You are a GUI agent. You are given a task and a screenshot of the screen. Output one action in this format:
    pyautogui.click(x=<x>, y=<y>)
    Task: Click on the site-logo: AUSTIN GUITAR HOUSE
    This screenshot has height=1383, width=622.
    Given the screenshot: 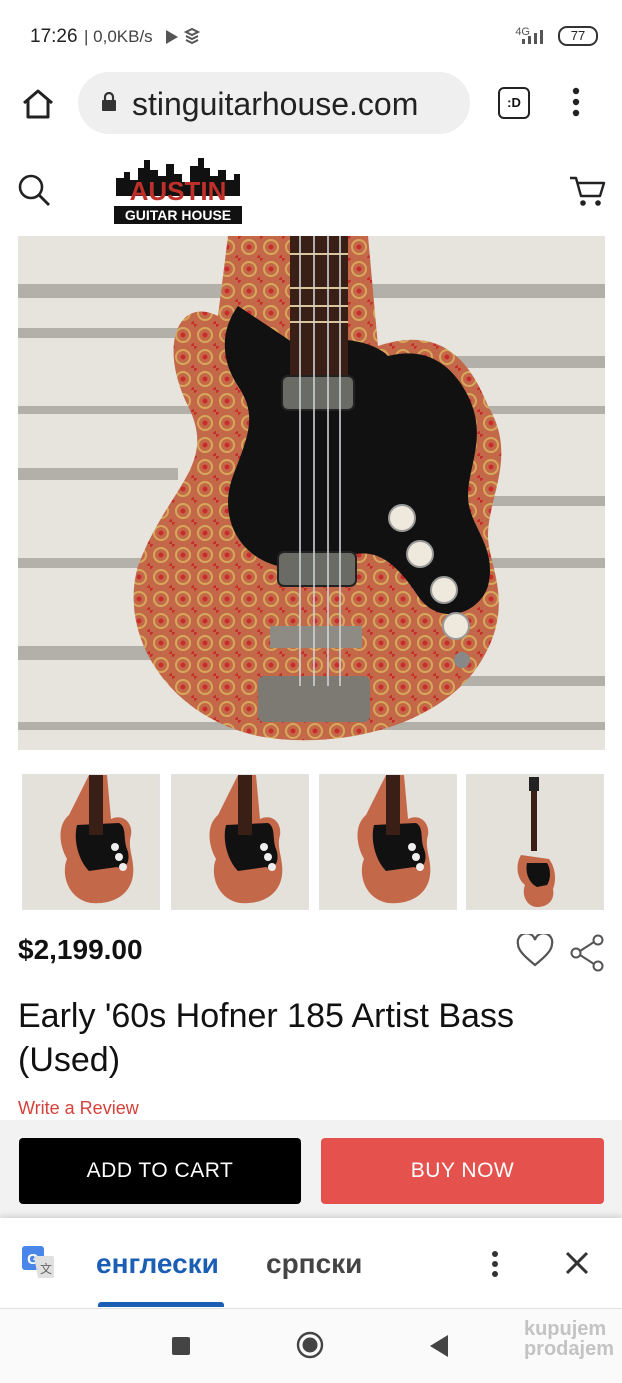 What is the action you would take?
    pyautogui.click(x=178, y=192)
    